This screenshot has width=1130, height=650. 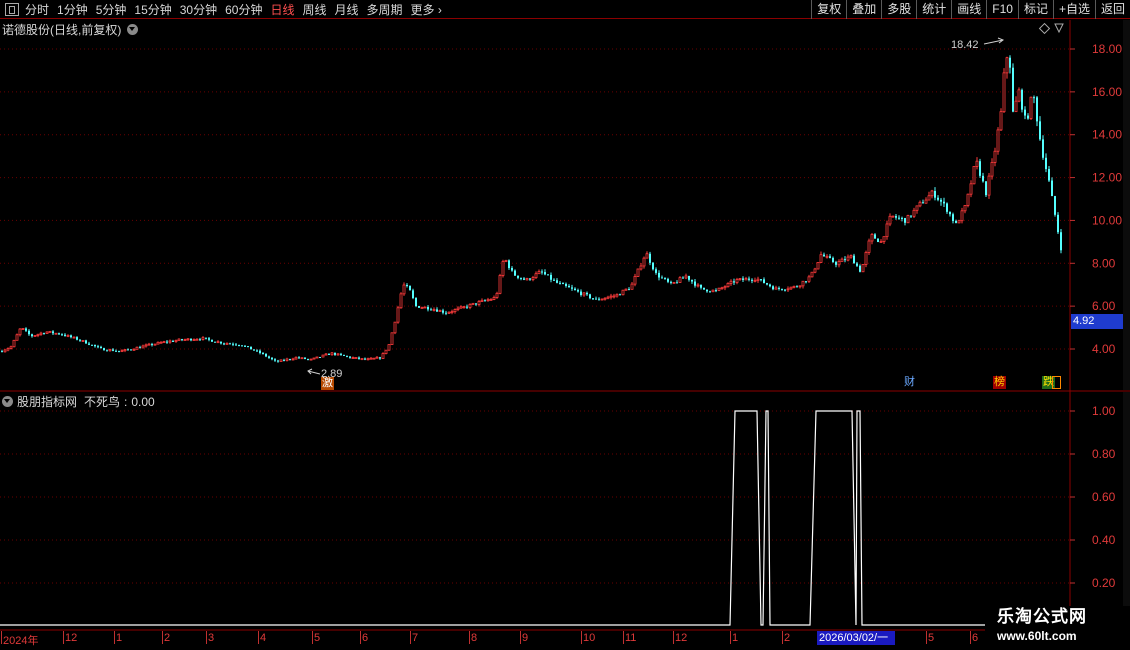 I want to click on low-arrow, so click(x=314, y=371).